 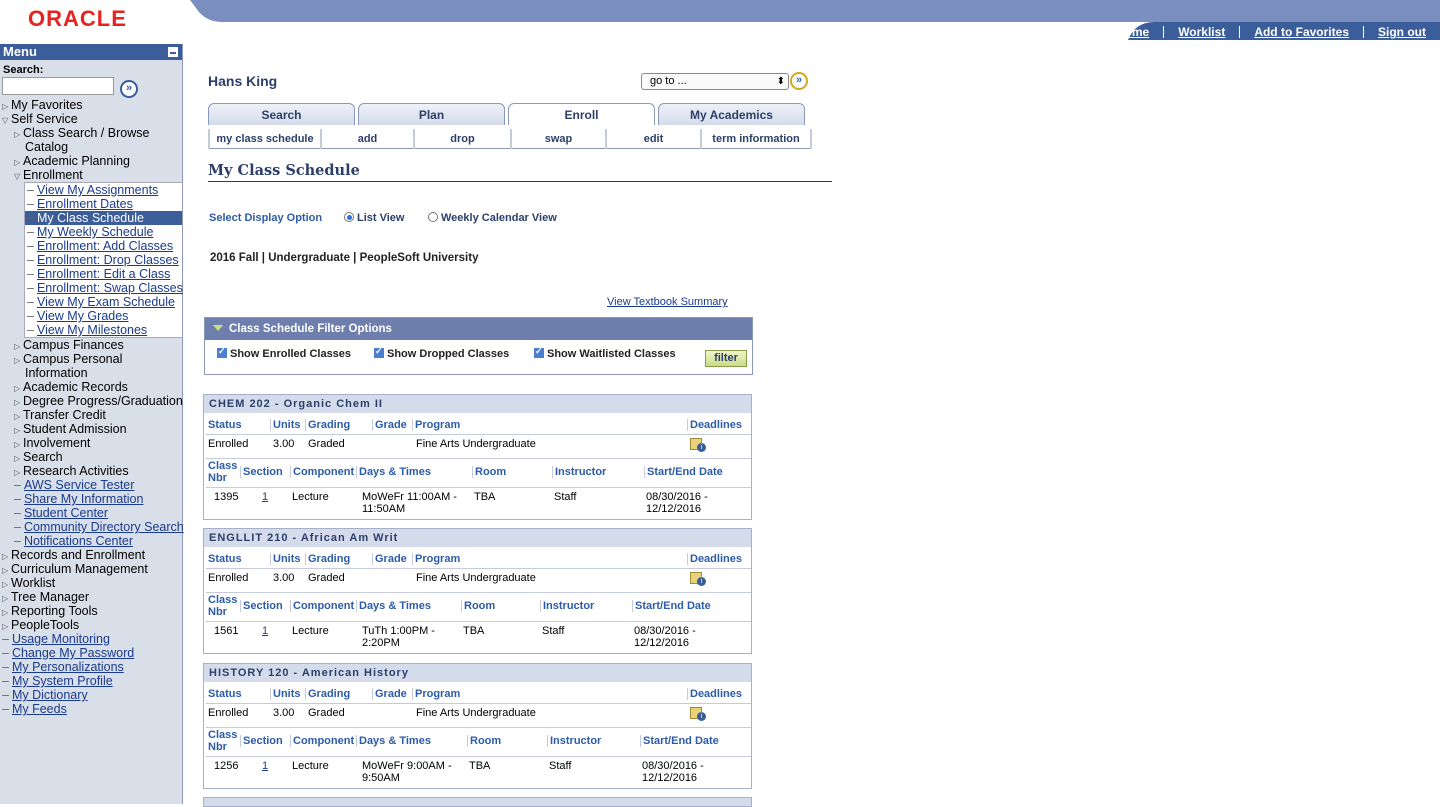 What do you see at coordinates (91, 513) in the screenshot?
I see `menu-link-student-center: Student Center` at bounding box center [91, 513].